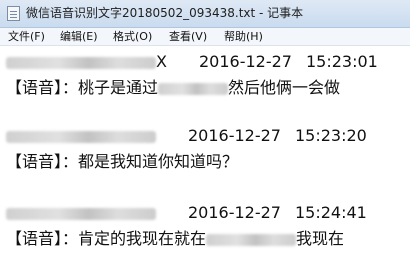 This screenshot has height=271, width=410. What do you see at coordinates (26, 36) in the screenshot?
I see `menu-file: 文件(F)` at bounding box center [26, 36].